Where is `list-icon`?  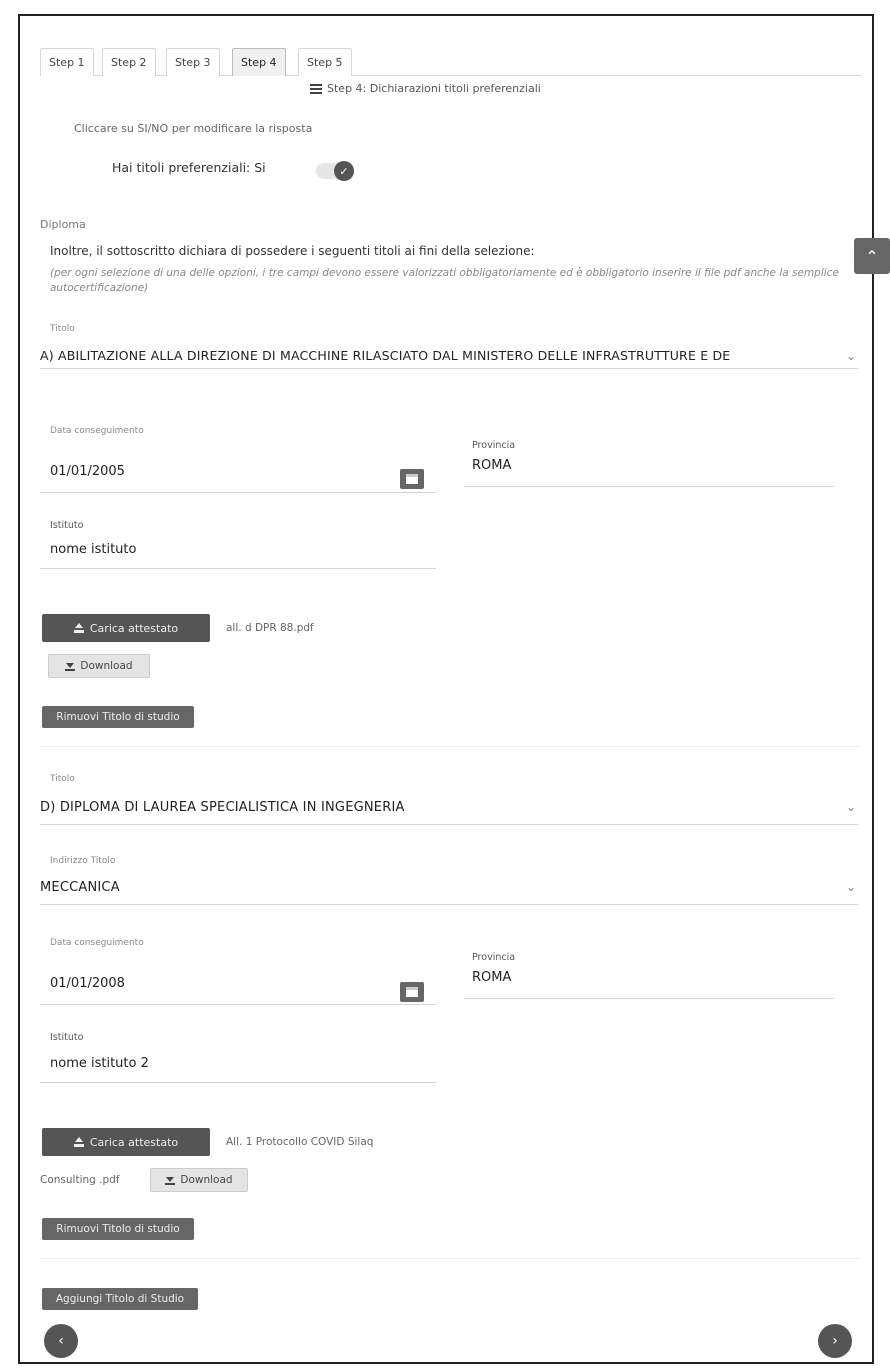 list-icon is located at coordinates (316, 88).